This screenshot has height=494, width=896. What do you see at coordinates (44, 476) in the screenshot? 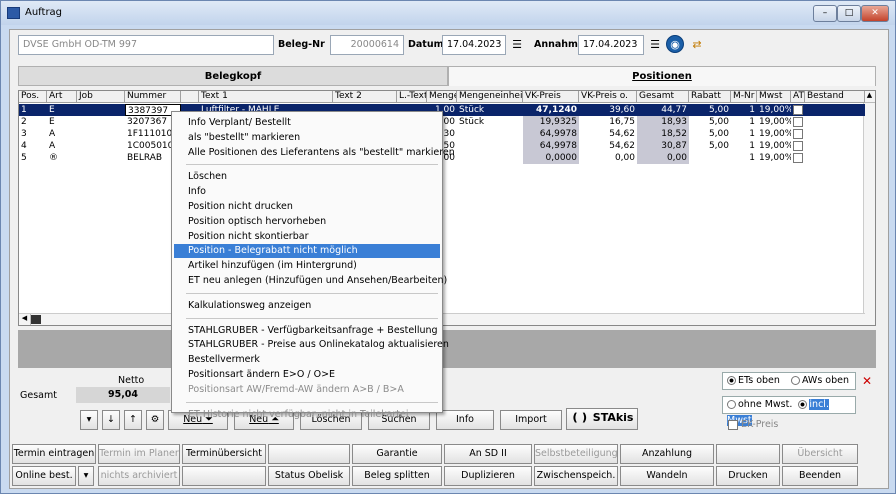
I see `bottom-button: Online best.` at bounding box center [44, 476].